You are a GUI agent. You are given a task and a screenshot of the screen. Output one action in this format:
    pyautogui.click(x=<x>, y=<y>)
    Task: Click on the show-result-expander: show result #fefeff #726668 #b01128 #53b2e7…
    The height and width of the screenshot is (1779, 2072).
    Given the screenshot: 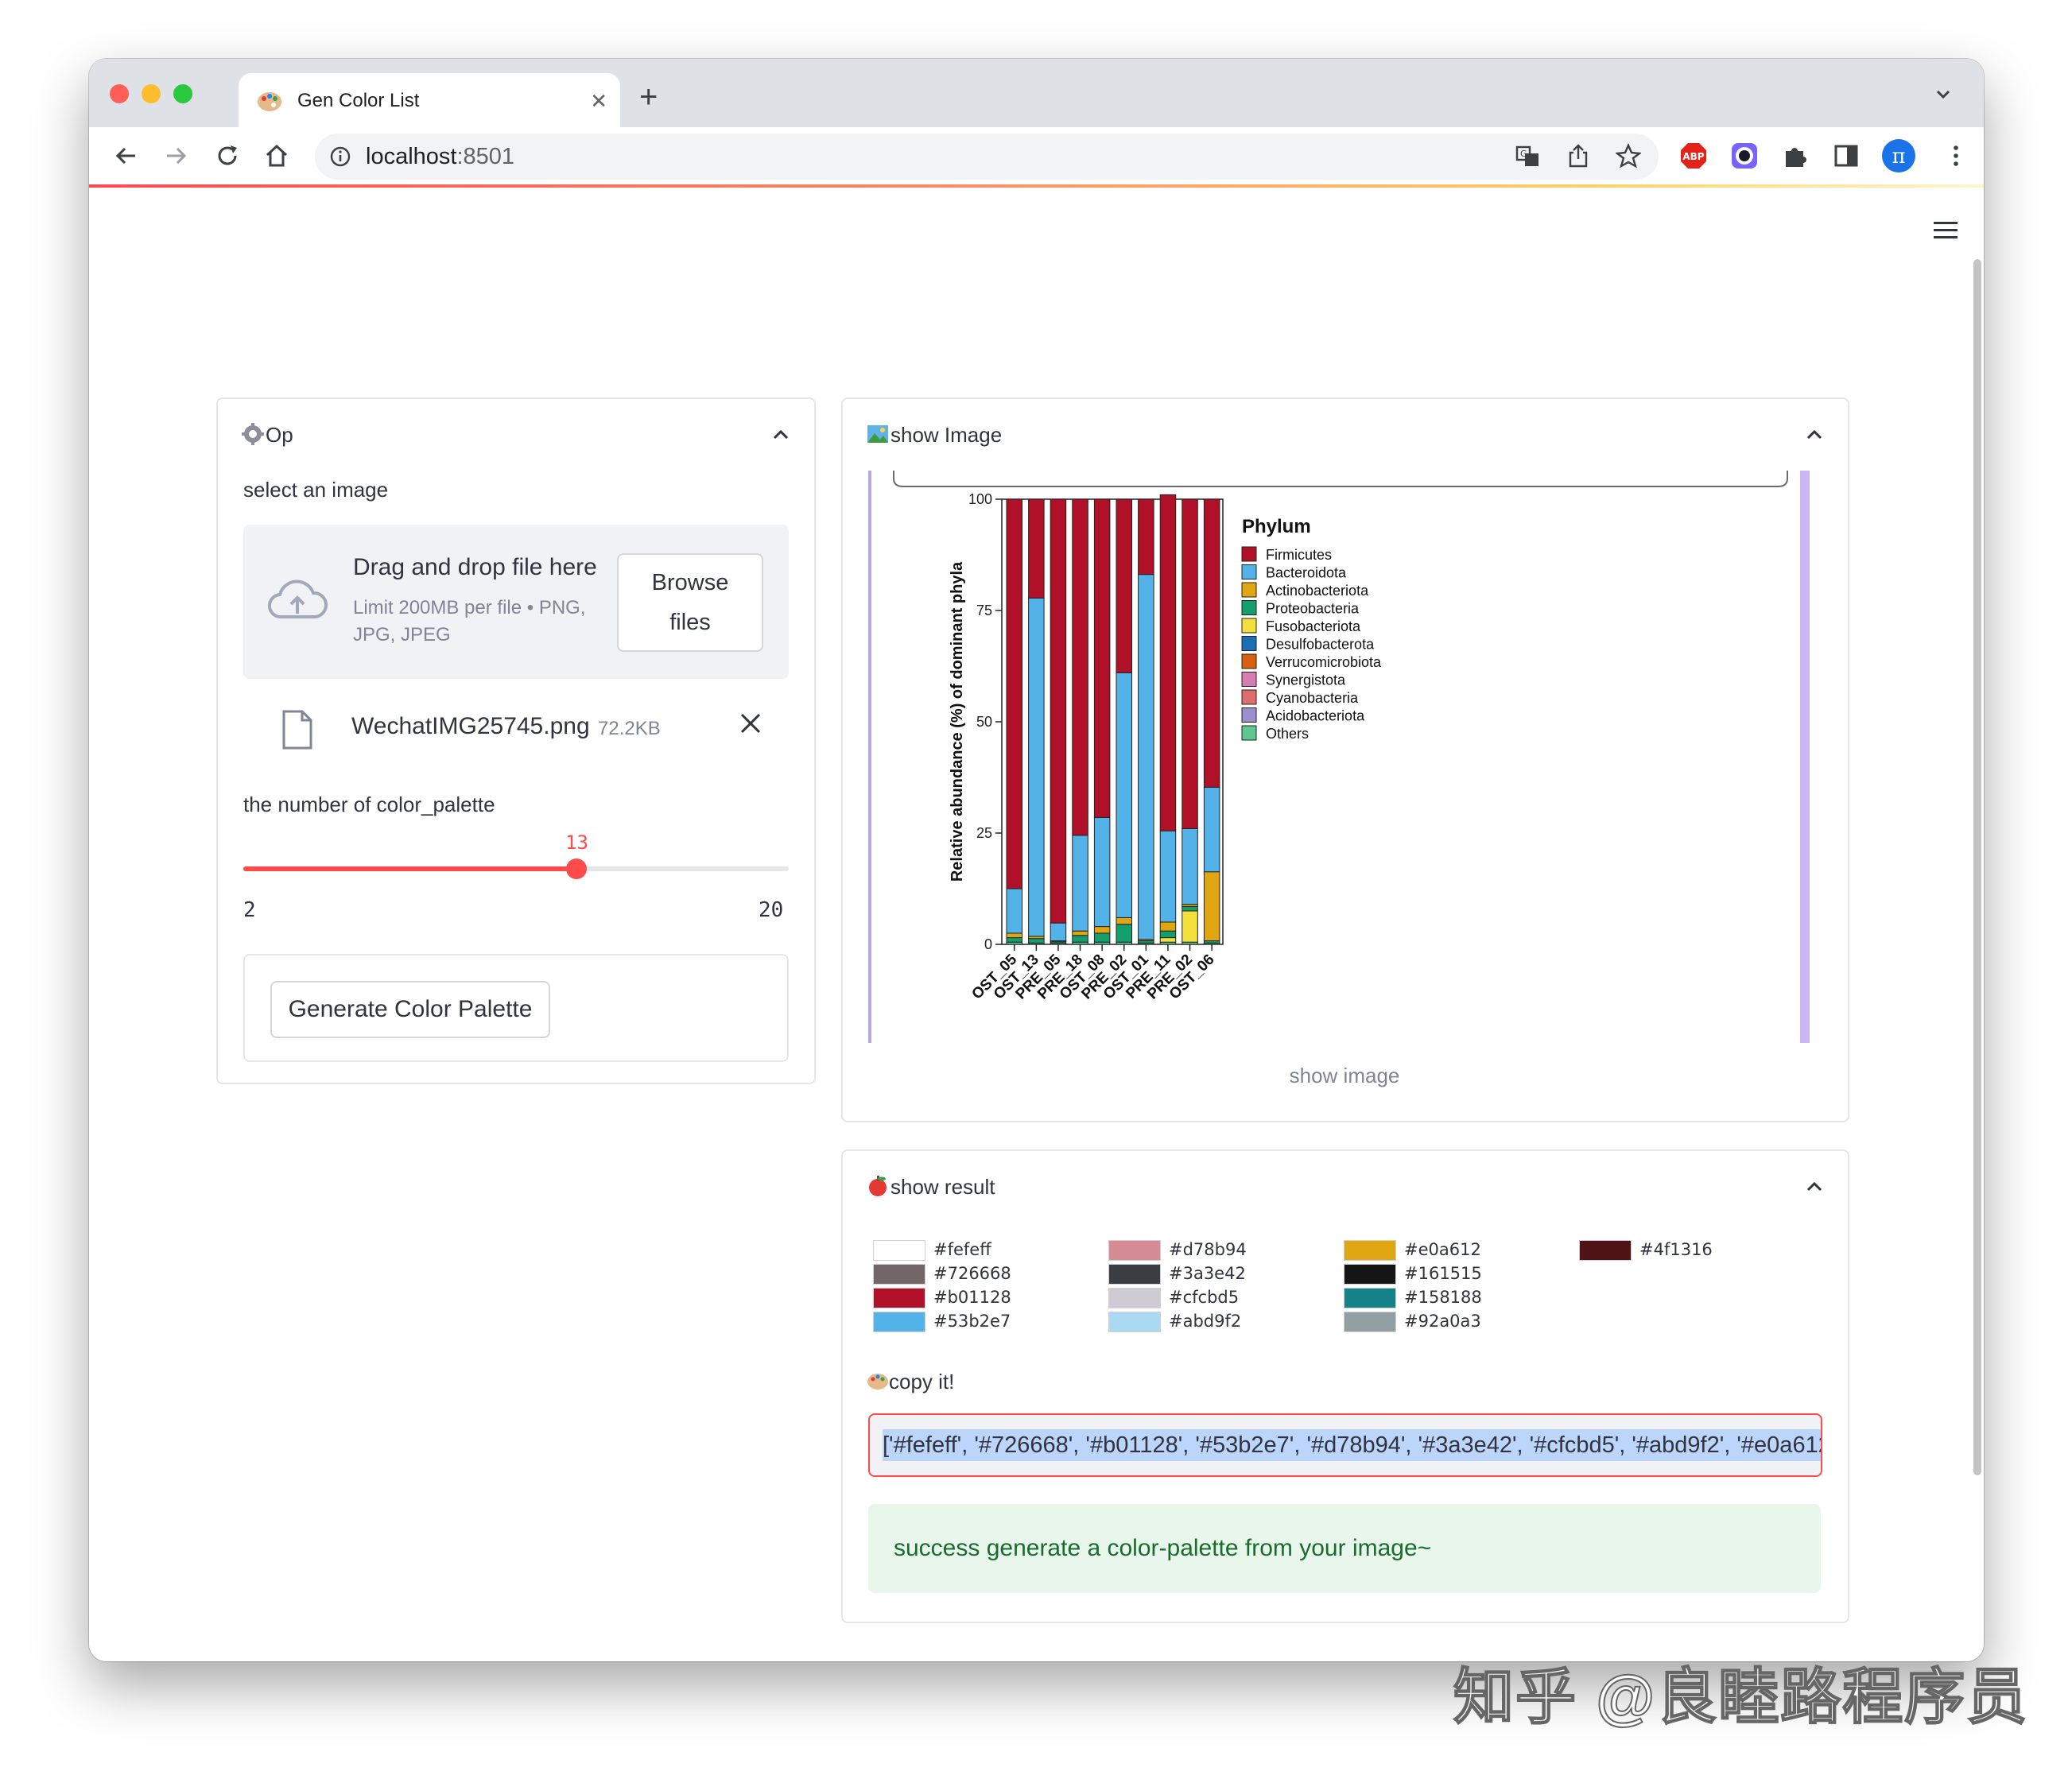 What is the action you would take?
    pyautogui.click(x=1345, y=1386)
    